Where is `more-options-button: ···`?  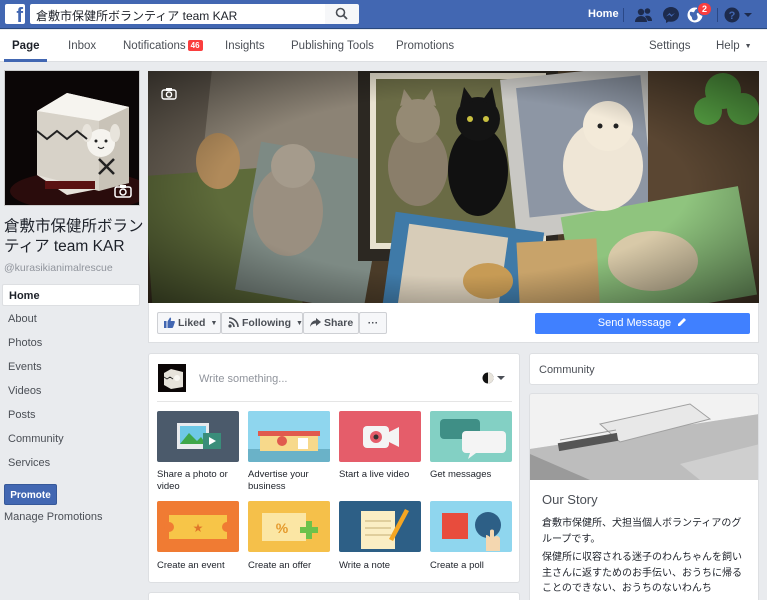
more-options-button: ··· is located at coordinates (373, 323).